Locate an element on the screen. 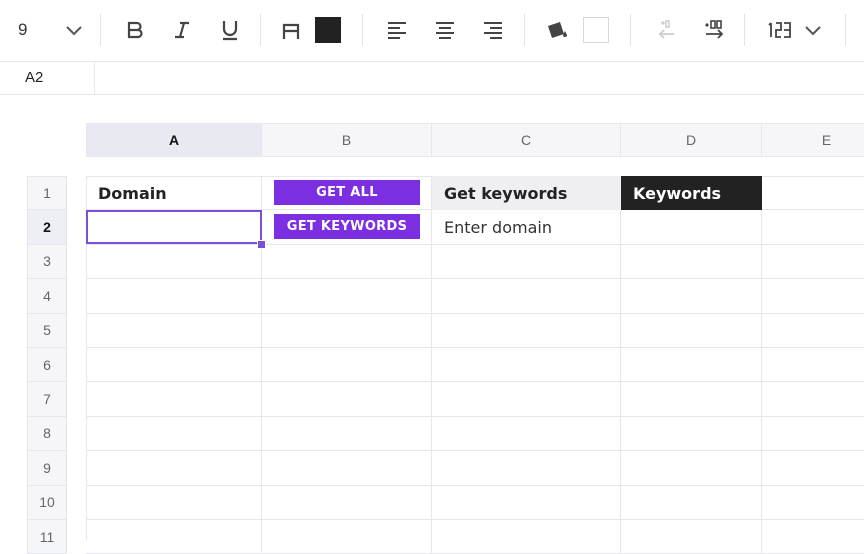  toolbar: 9 is located at coordinates (432, 31).